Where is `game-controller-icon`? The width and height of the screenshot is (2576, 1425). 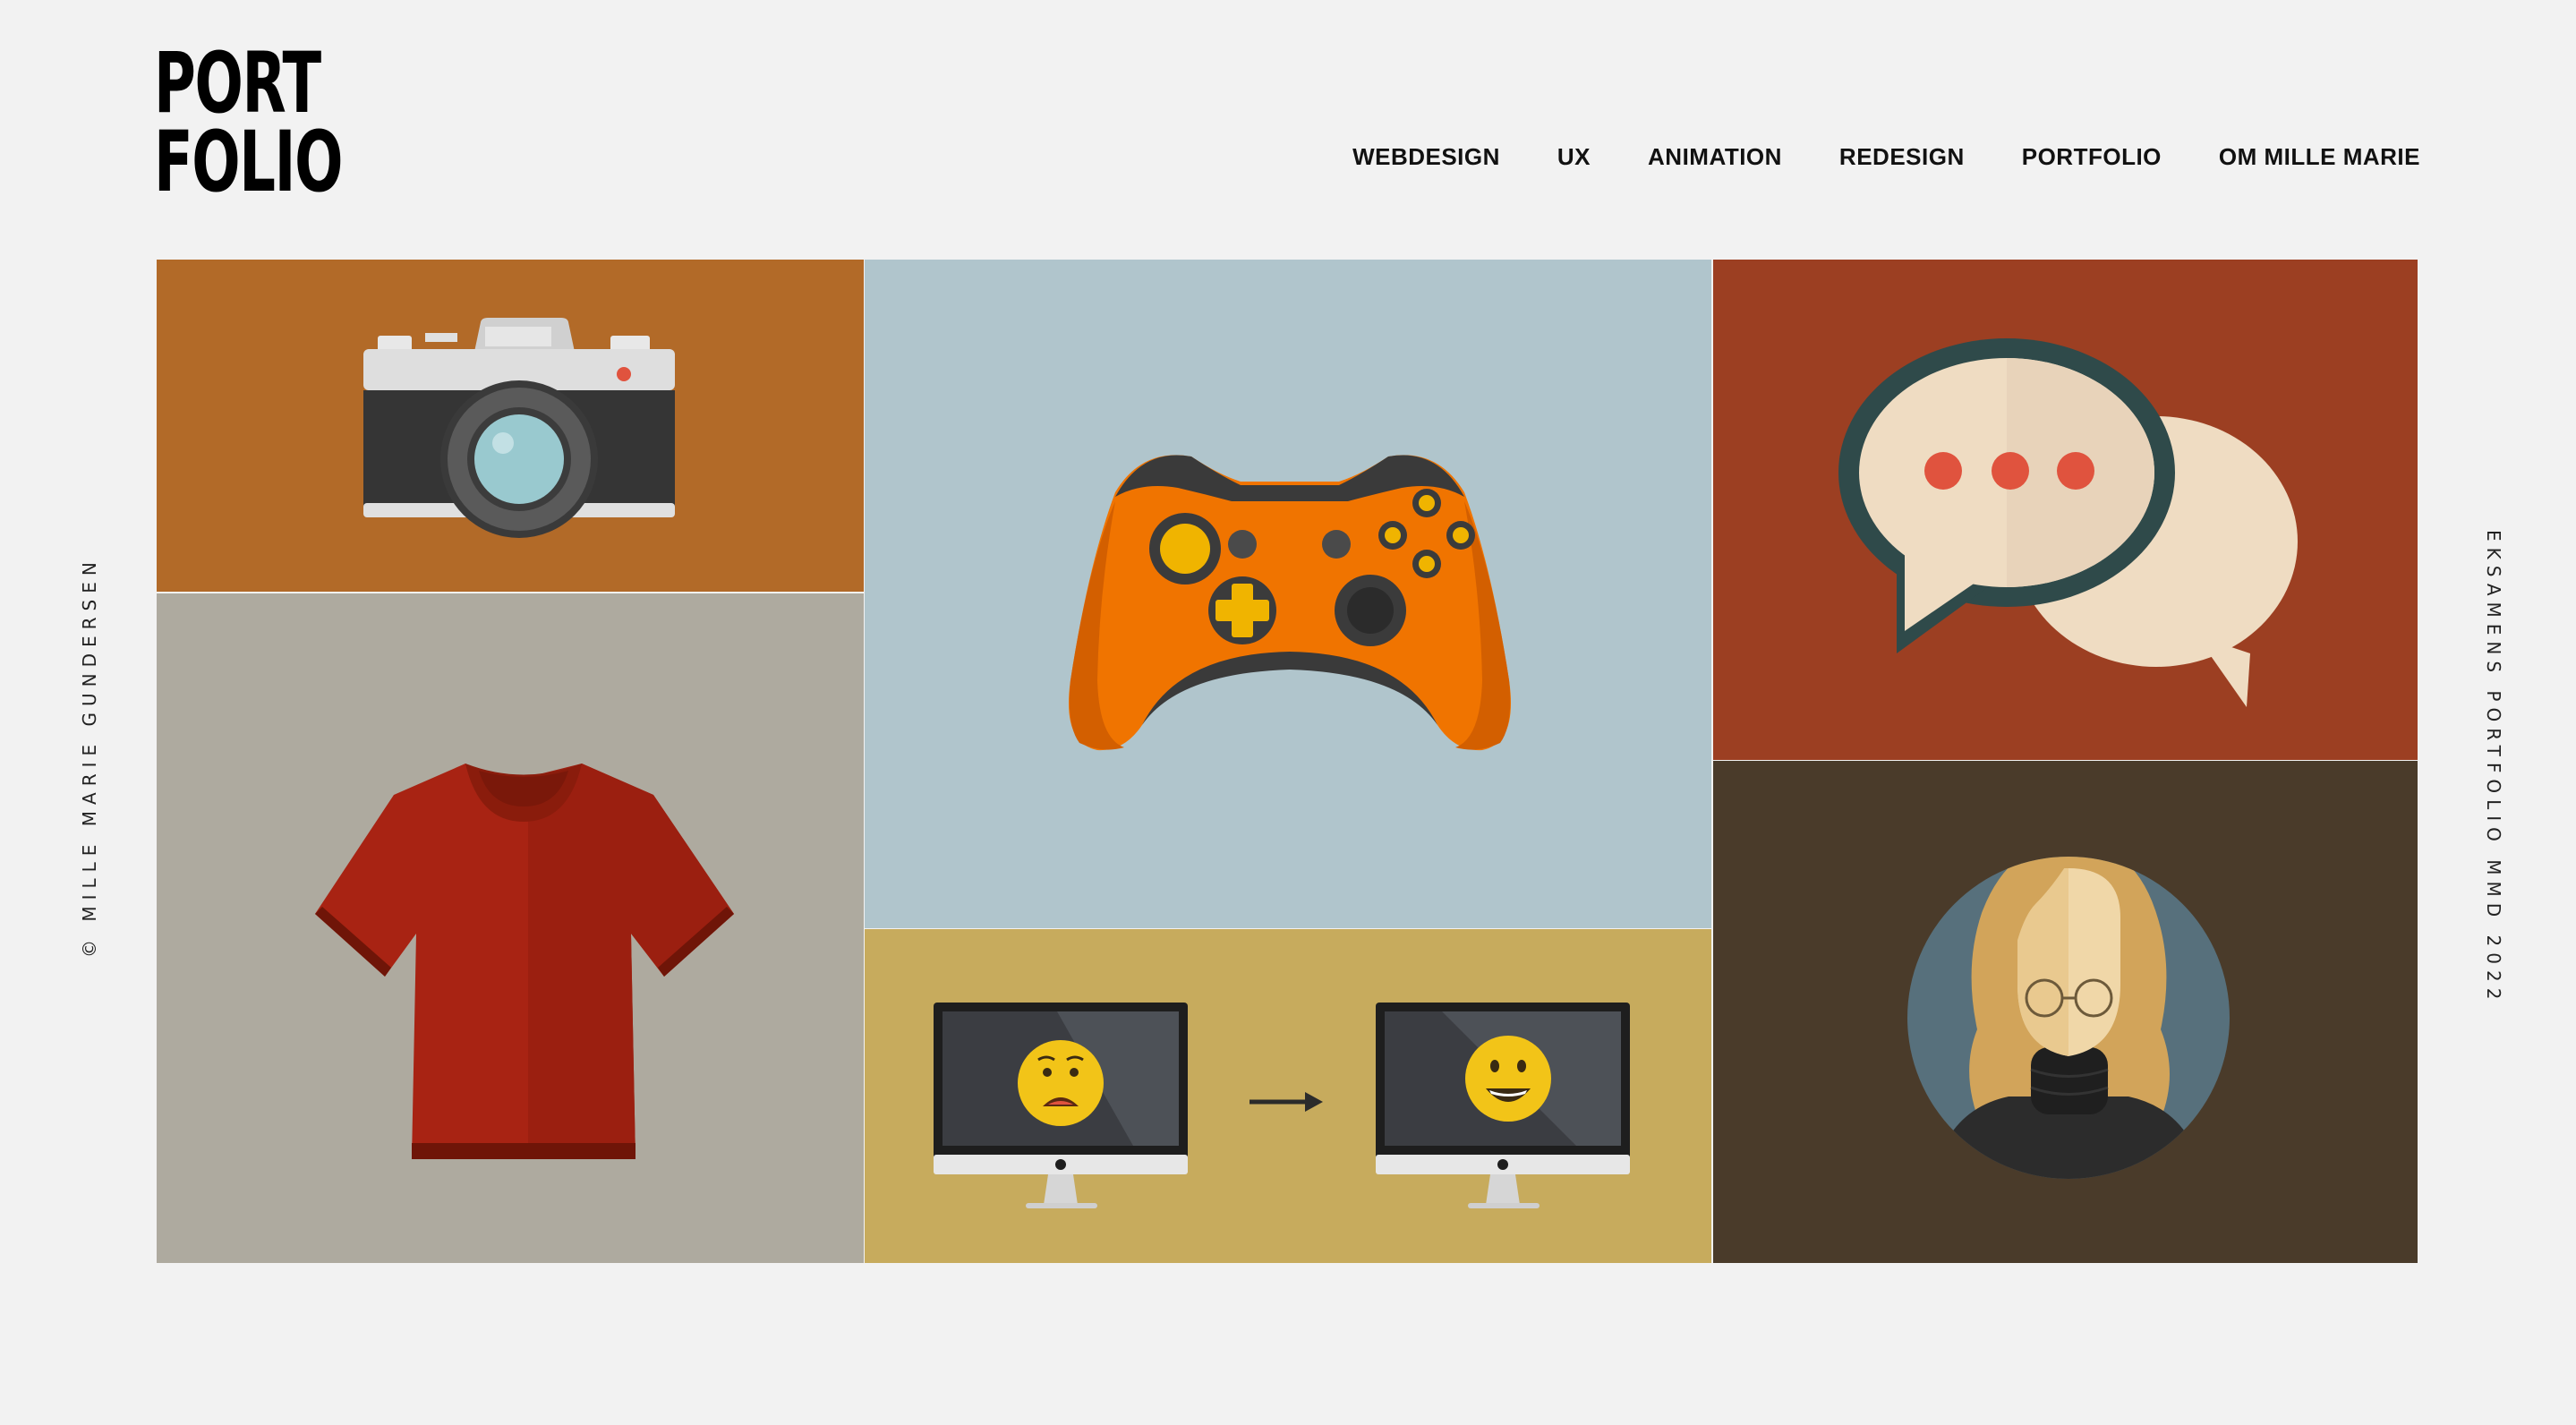 game-controller-icon is located at coordinates (1290, 603).